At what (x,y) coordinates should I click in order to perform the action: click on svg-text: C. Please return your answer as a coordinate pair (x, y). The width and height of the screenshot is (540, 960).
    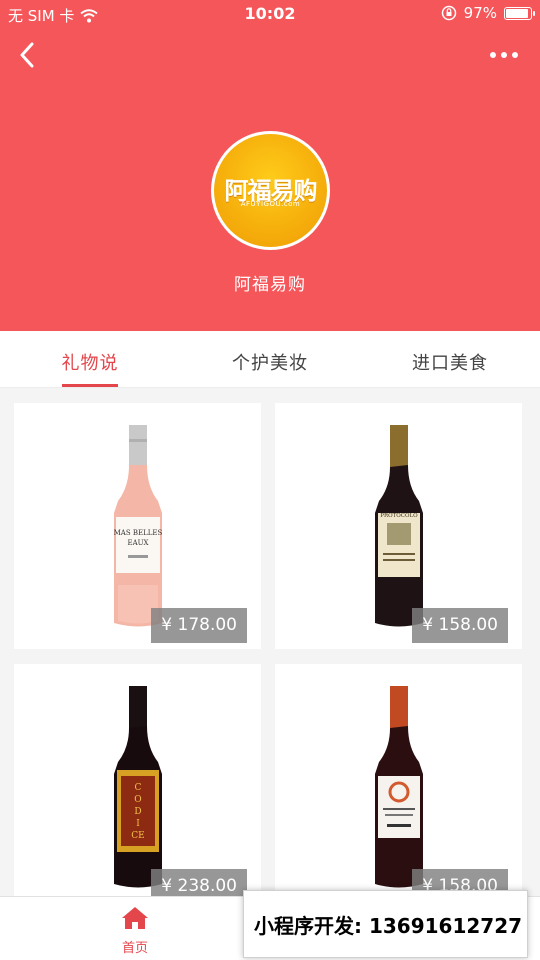
    Looking at the image, I should click on (137, 788).